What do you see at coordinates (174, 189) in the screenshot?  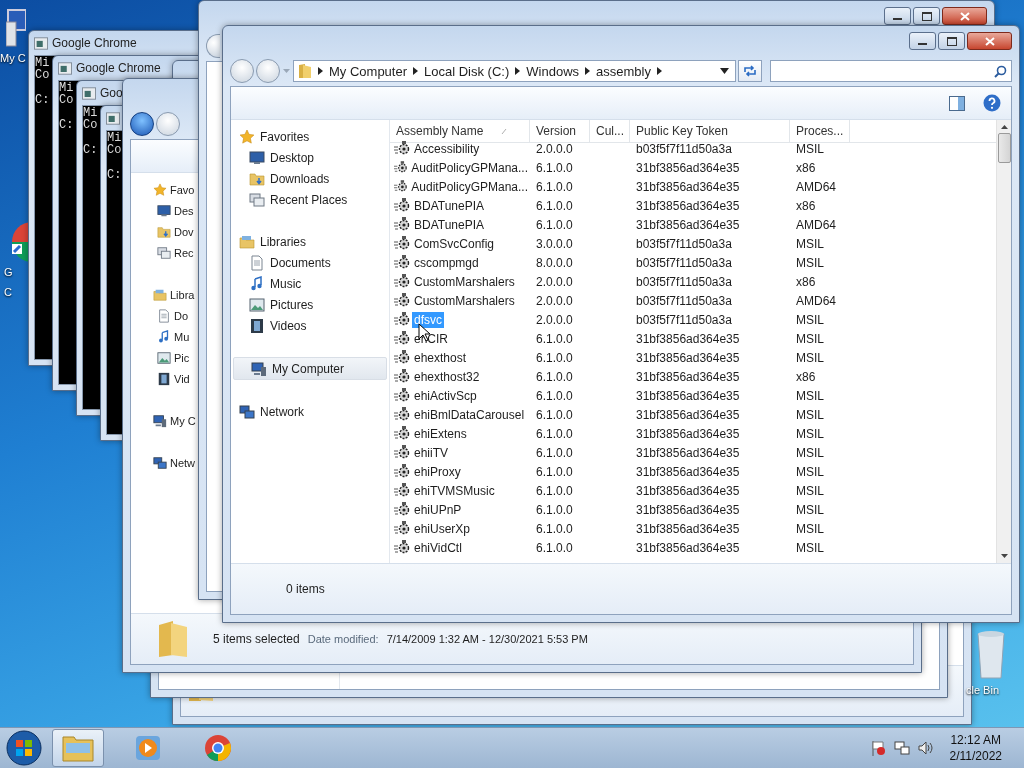 I see `nav-item: Favo` at bounding box center [174, 189].